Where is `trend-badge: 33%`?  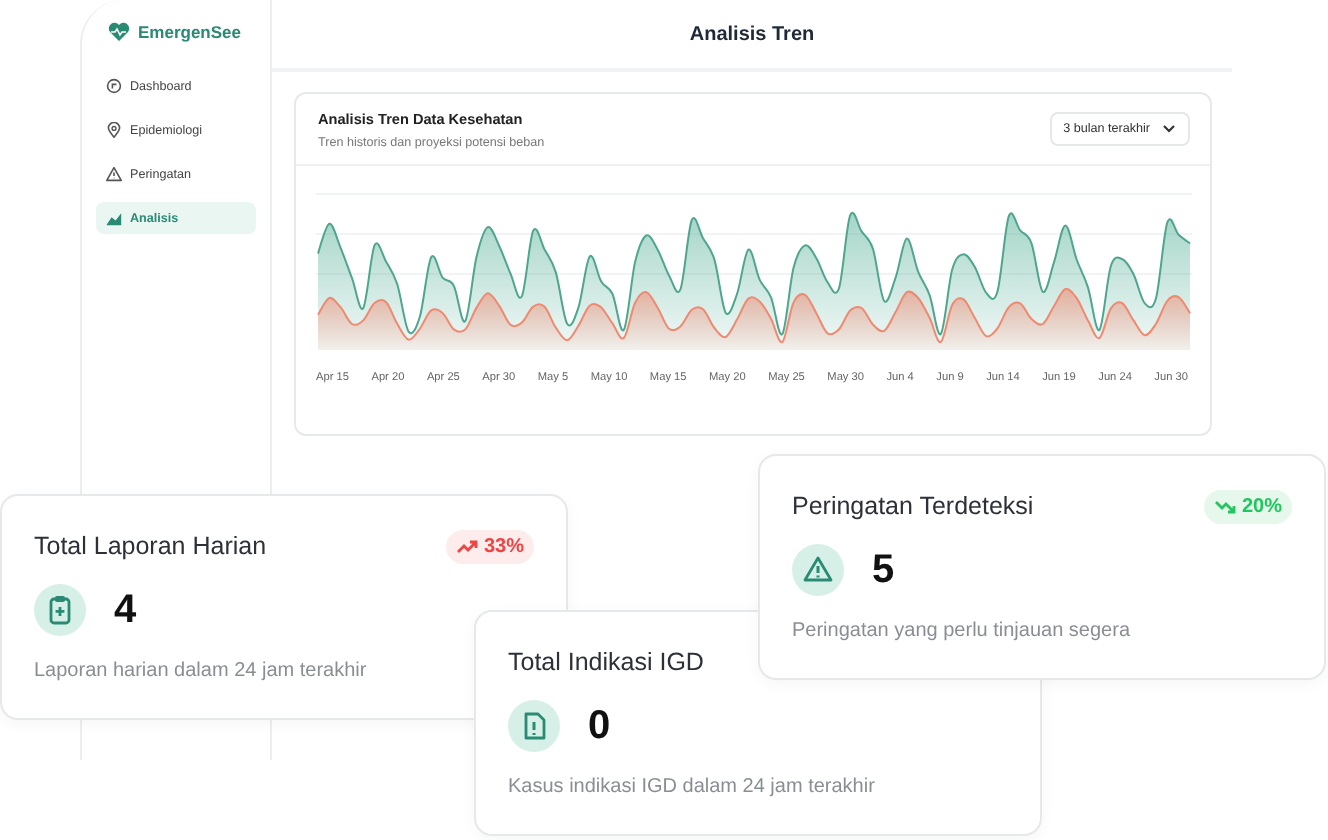
trend-badge: 33% is located at coordinates (489, 546).